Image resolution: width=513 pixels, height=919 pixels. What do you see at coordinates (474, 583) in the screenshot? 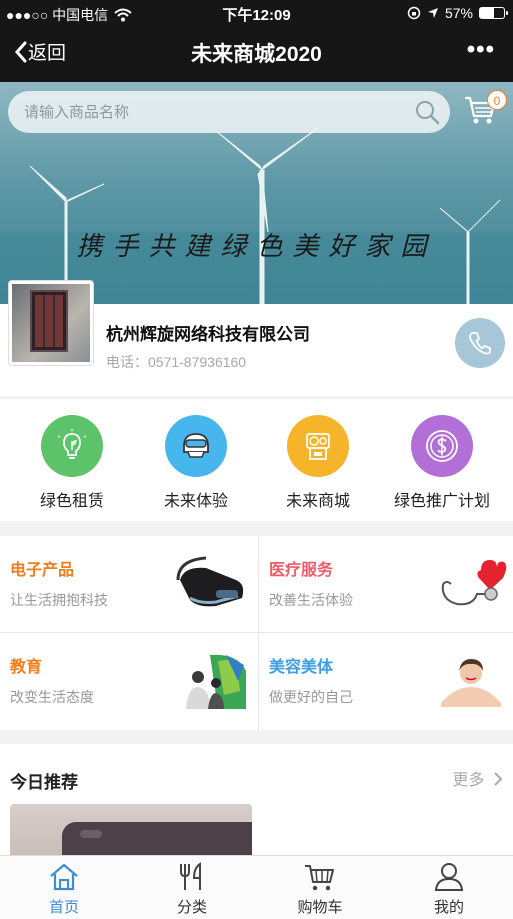
I see `heart-stethoscope-image` at bounding box center [474, 583].